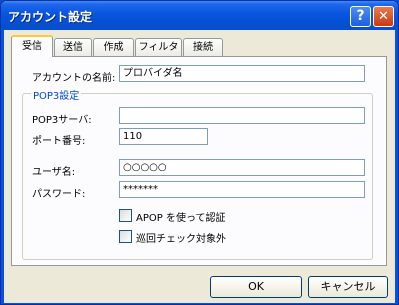  What do you see at coordinates (59, 141) in the screenshot?
I see `port-label: ポート番号:` at bounding box center [59, 141].